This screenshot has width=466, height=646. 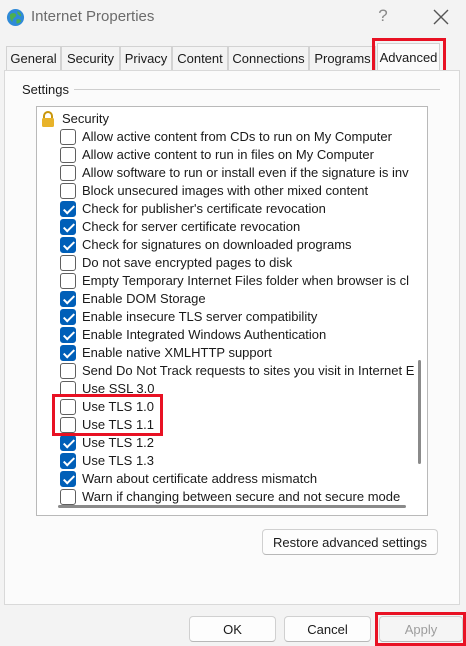 What do you see at coordinates (408, 56) in the screenshot?
I see `tab-advanced: Advanced` at bounding box center [408, 56].